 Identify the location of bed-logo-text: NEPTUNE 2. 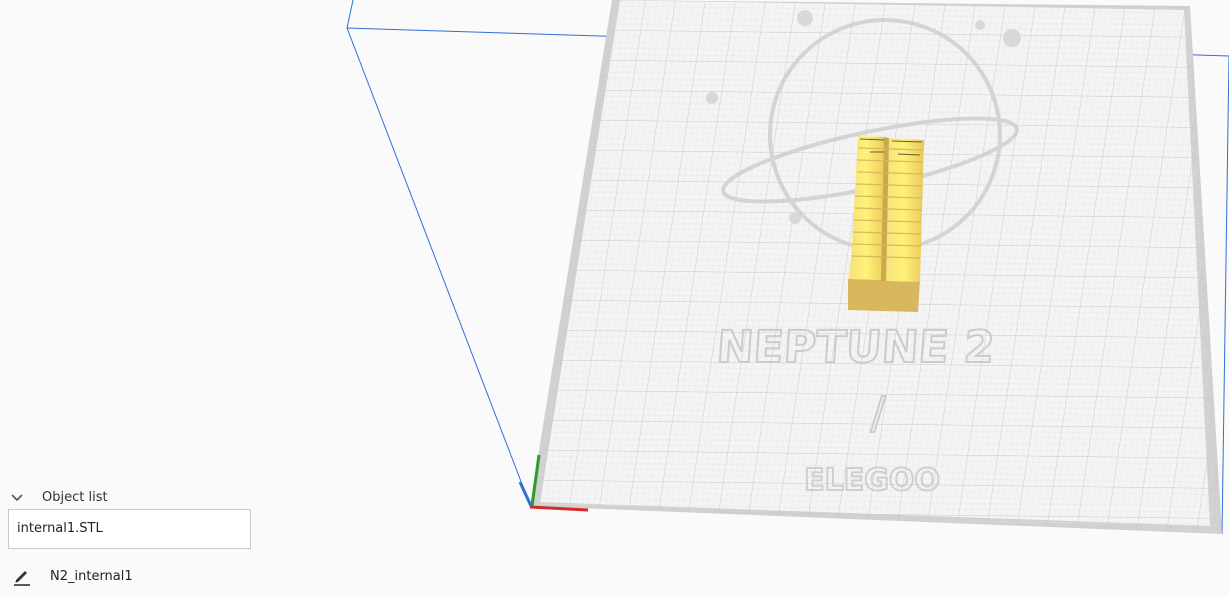
(855, 347).